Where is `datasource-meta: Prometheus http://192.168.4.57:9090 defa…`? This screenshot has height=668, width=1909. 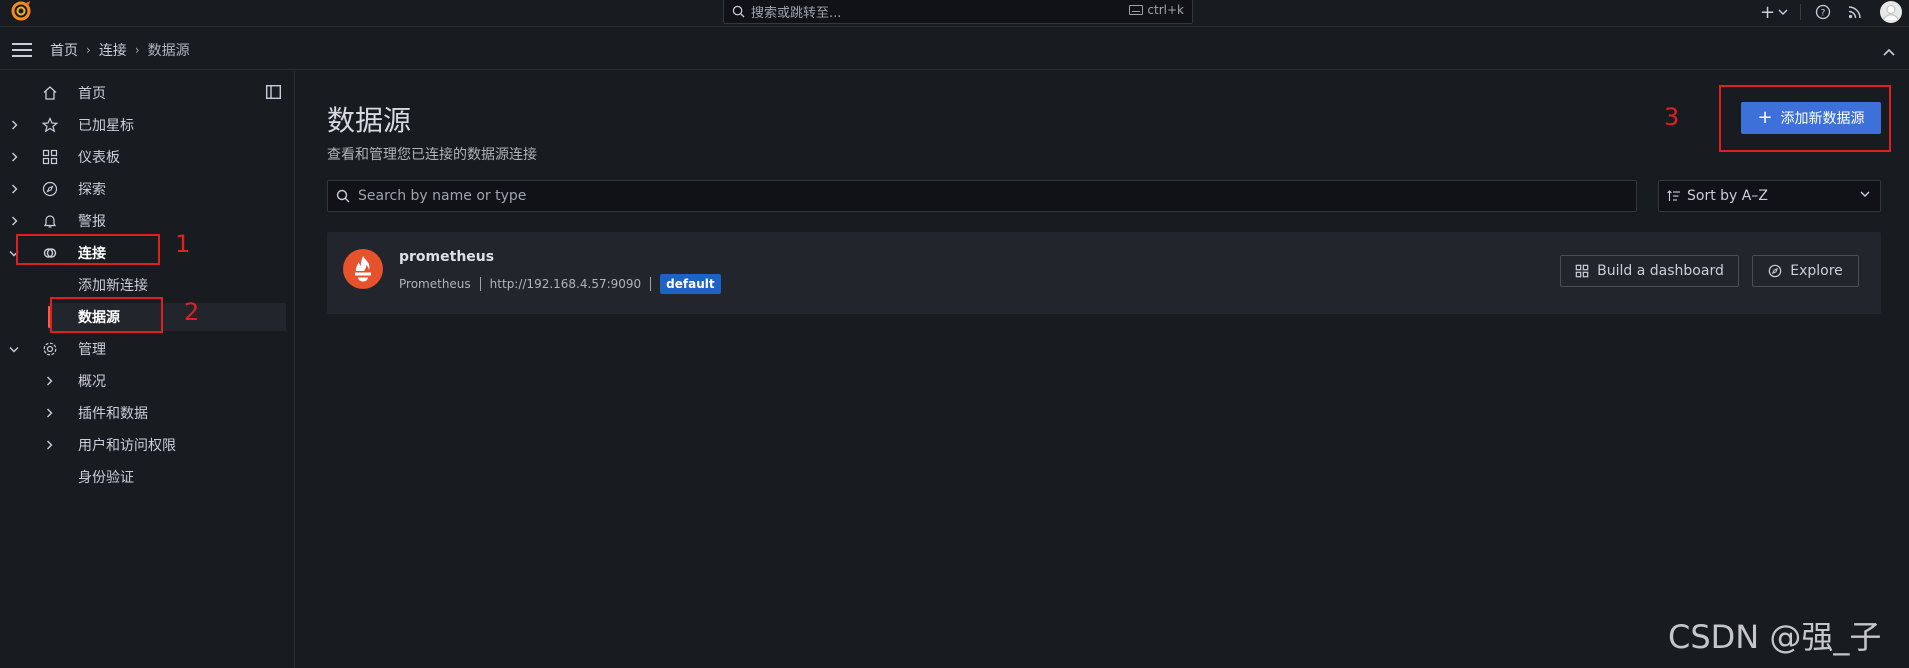
datasource-meta: Prometheus http://192.168.4.57:9090 defa… is located at coordinates (560, 284).